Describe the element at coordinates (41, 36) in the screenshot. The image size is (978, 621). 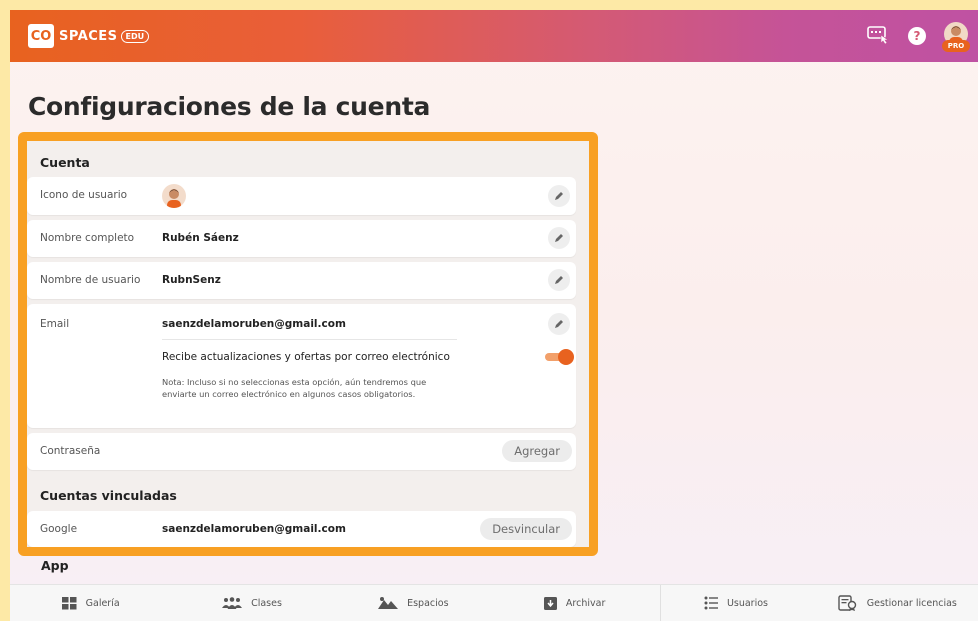
I see `logo-mark: CO` at that location.